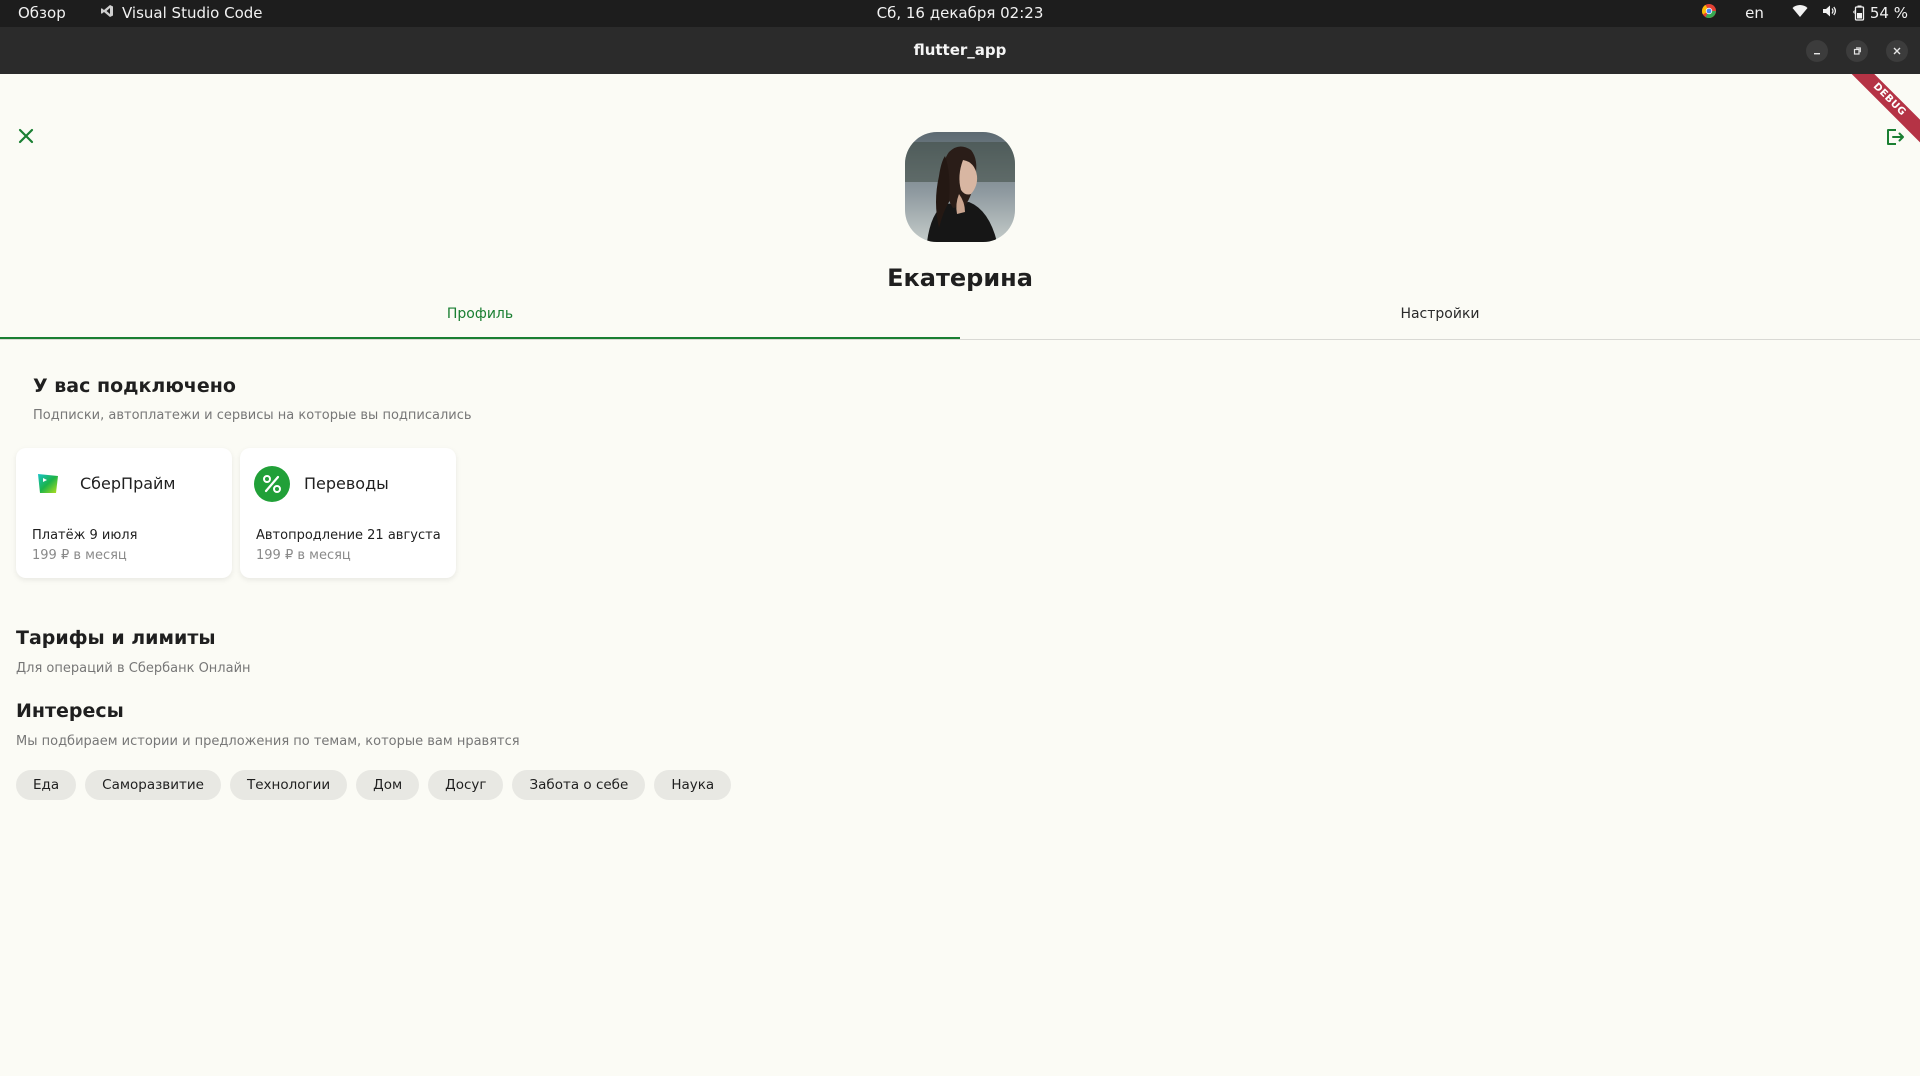  Describe the element at coordinates (579, 785) in the screenshot. I see `interest-chip: Забота о себе` at that location.